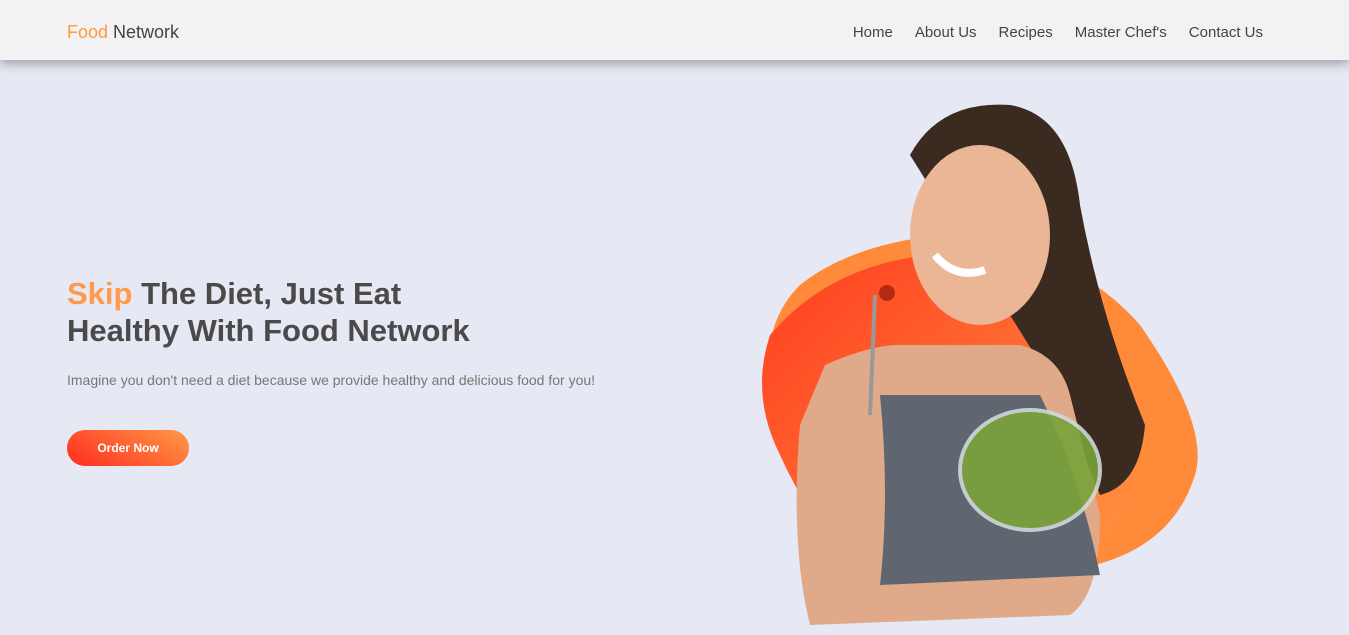  What do you see at coordinates (980, 235) in the screenshot?
I see `woman-face` at bounding box center [980, 235].